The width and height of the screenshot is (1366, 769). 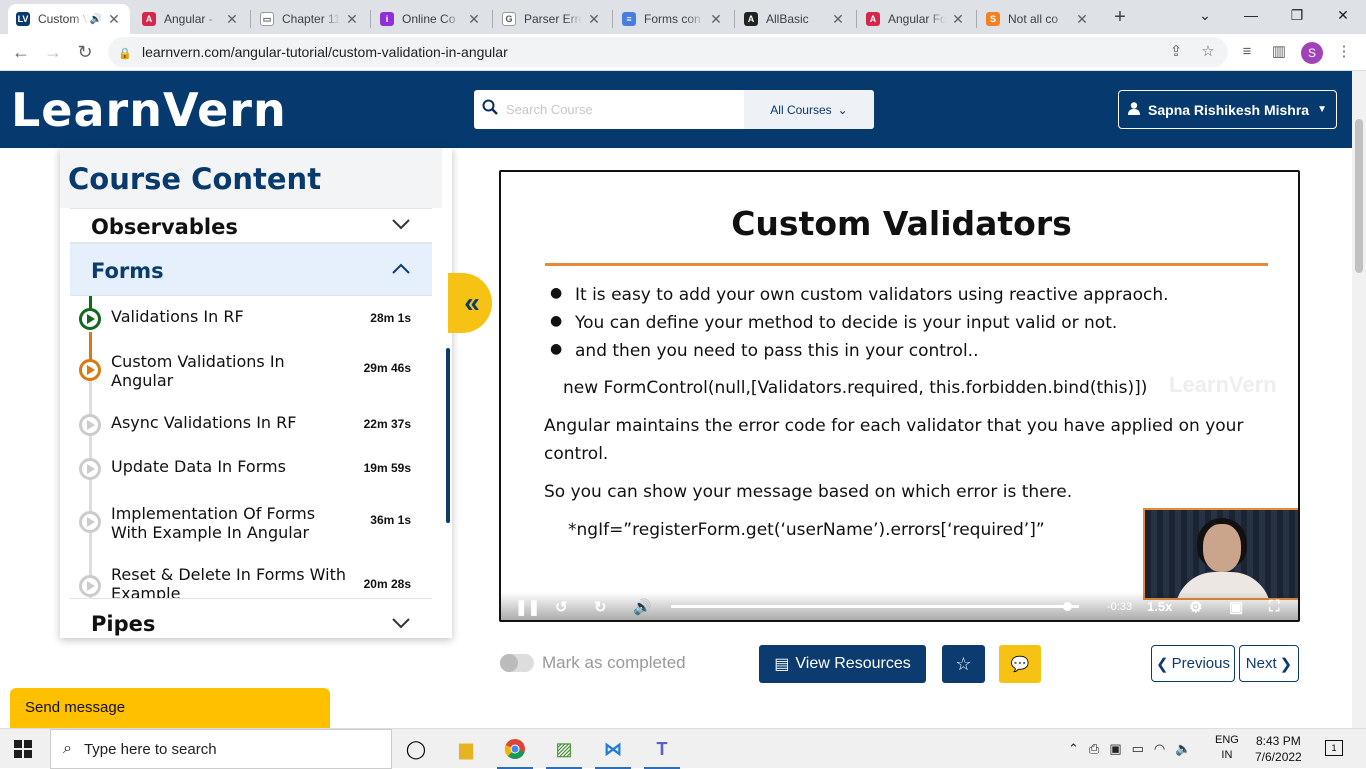 I want to click on lesson-item: Custom Validations In Angular 29m 46s, so click(x=251, y=370).